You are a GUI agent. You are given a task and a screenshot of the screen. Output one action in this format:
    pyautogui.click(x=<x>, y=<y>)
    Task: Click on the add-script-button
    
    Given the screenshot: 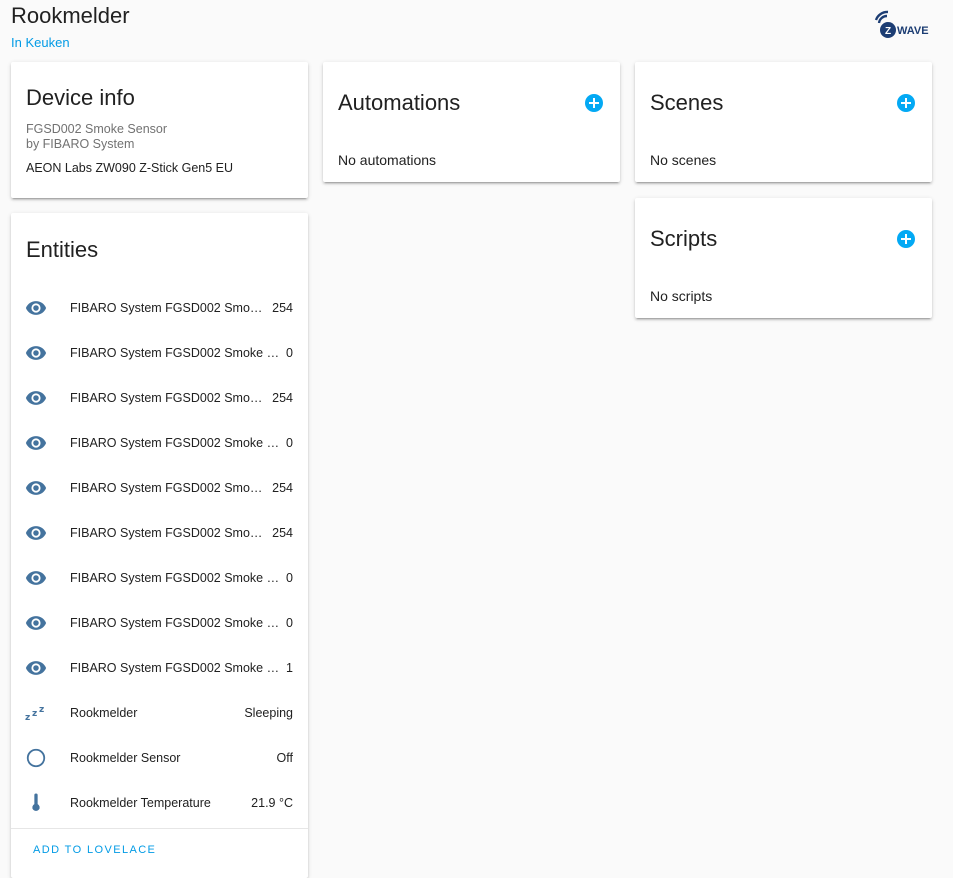 What is the action you would take?
    pyautogui.click(x=906, y=239)
    